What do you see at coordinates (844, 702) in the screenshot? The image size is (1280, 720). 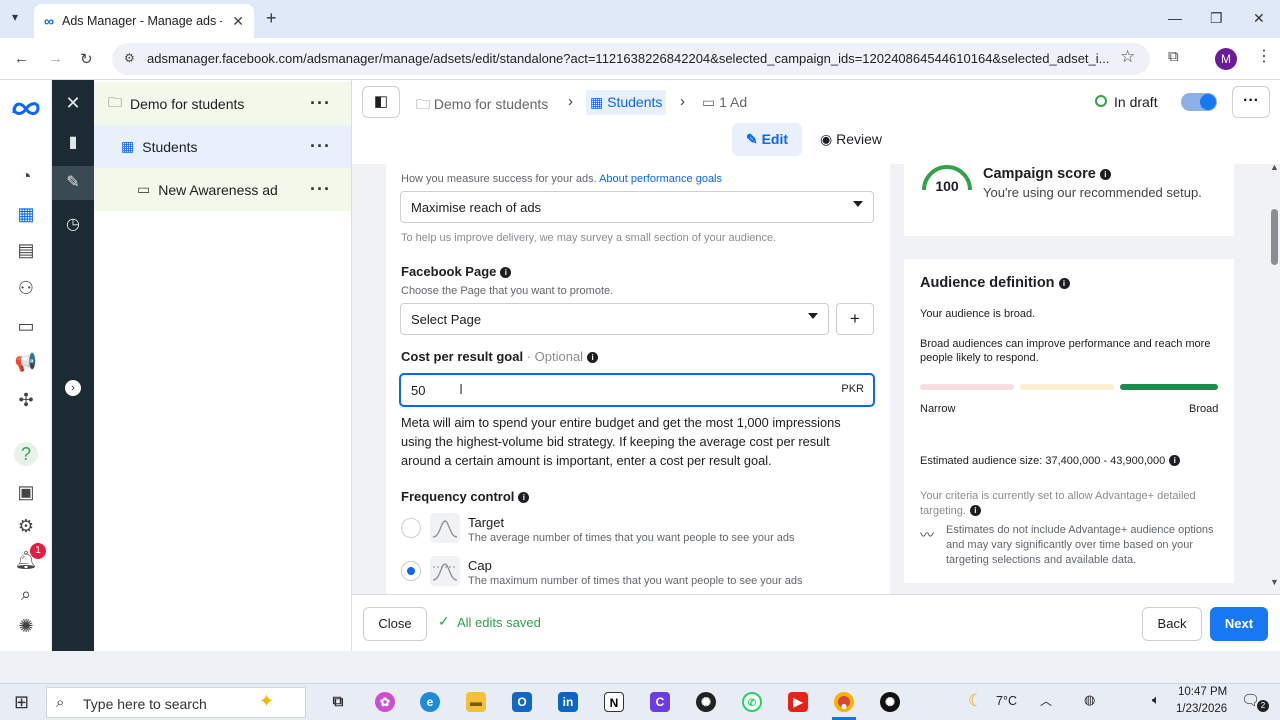 I see `chrome-icon: ●` at bounding box center [844, 702].